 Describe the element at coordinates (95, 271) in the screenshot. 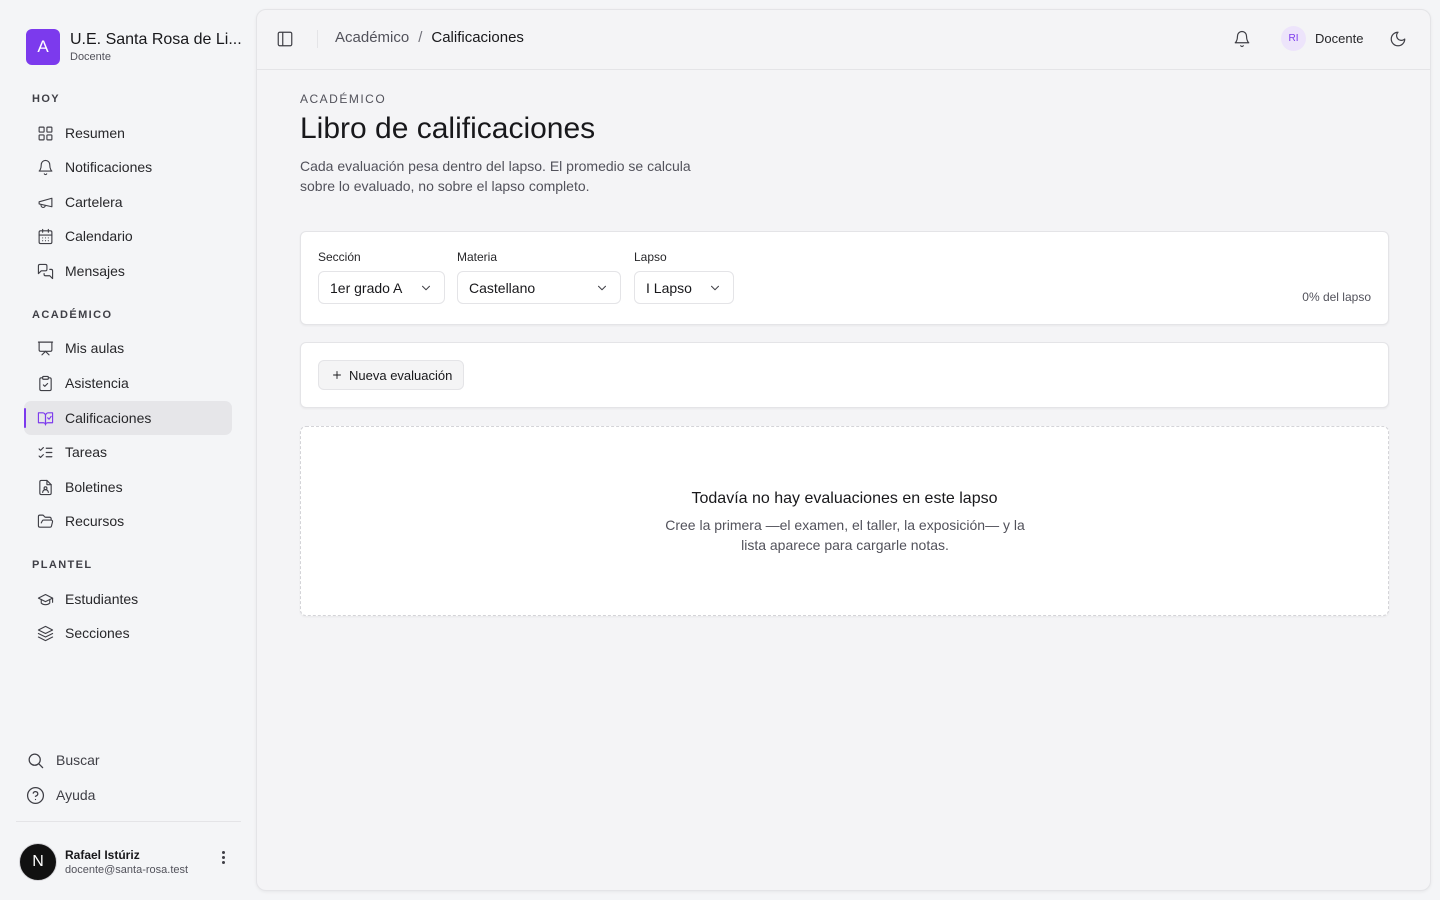

I see `sidebar-item-label: Mensajes` at that location.